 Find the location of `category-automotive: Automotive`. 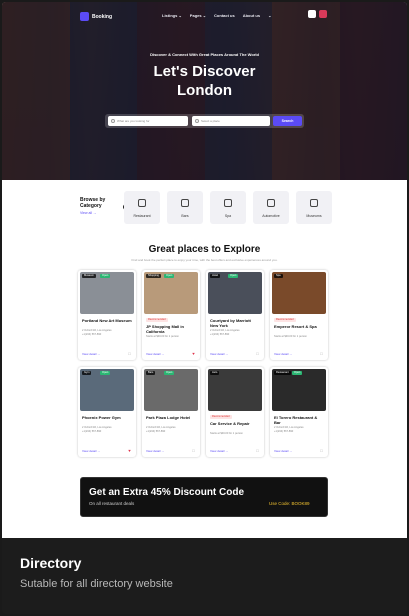

category-automotive: Automotive is located at coordinates (271, 207).